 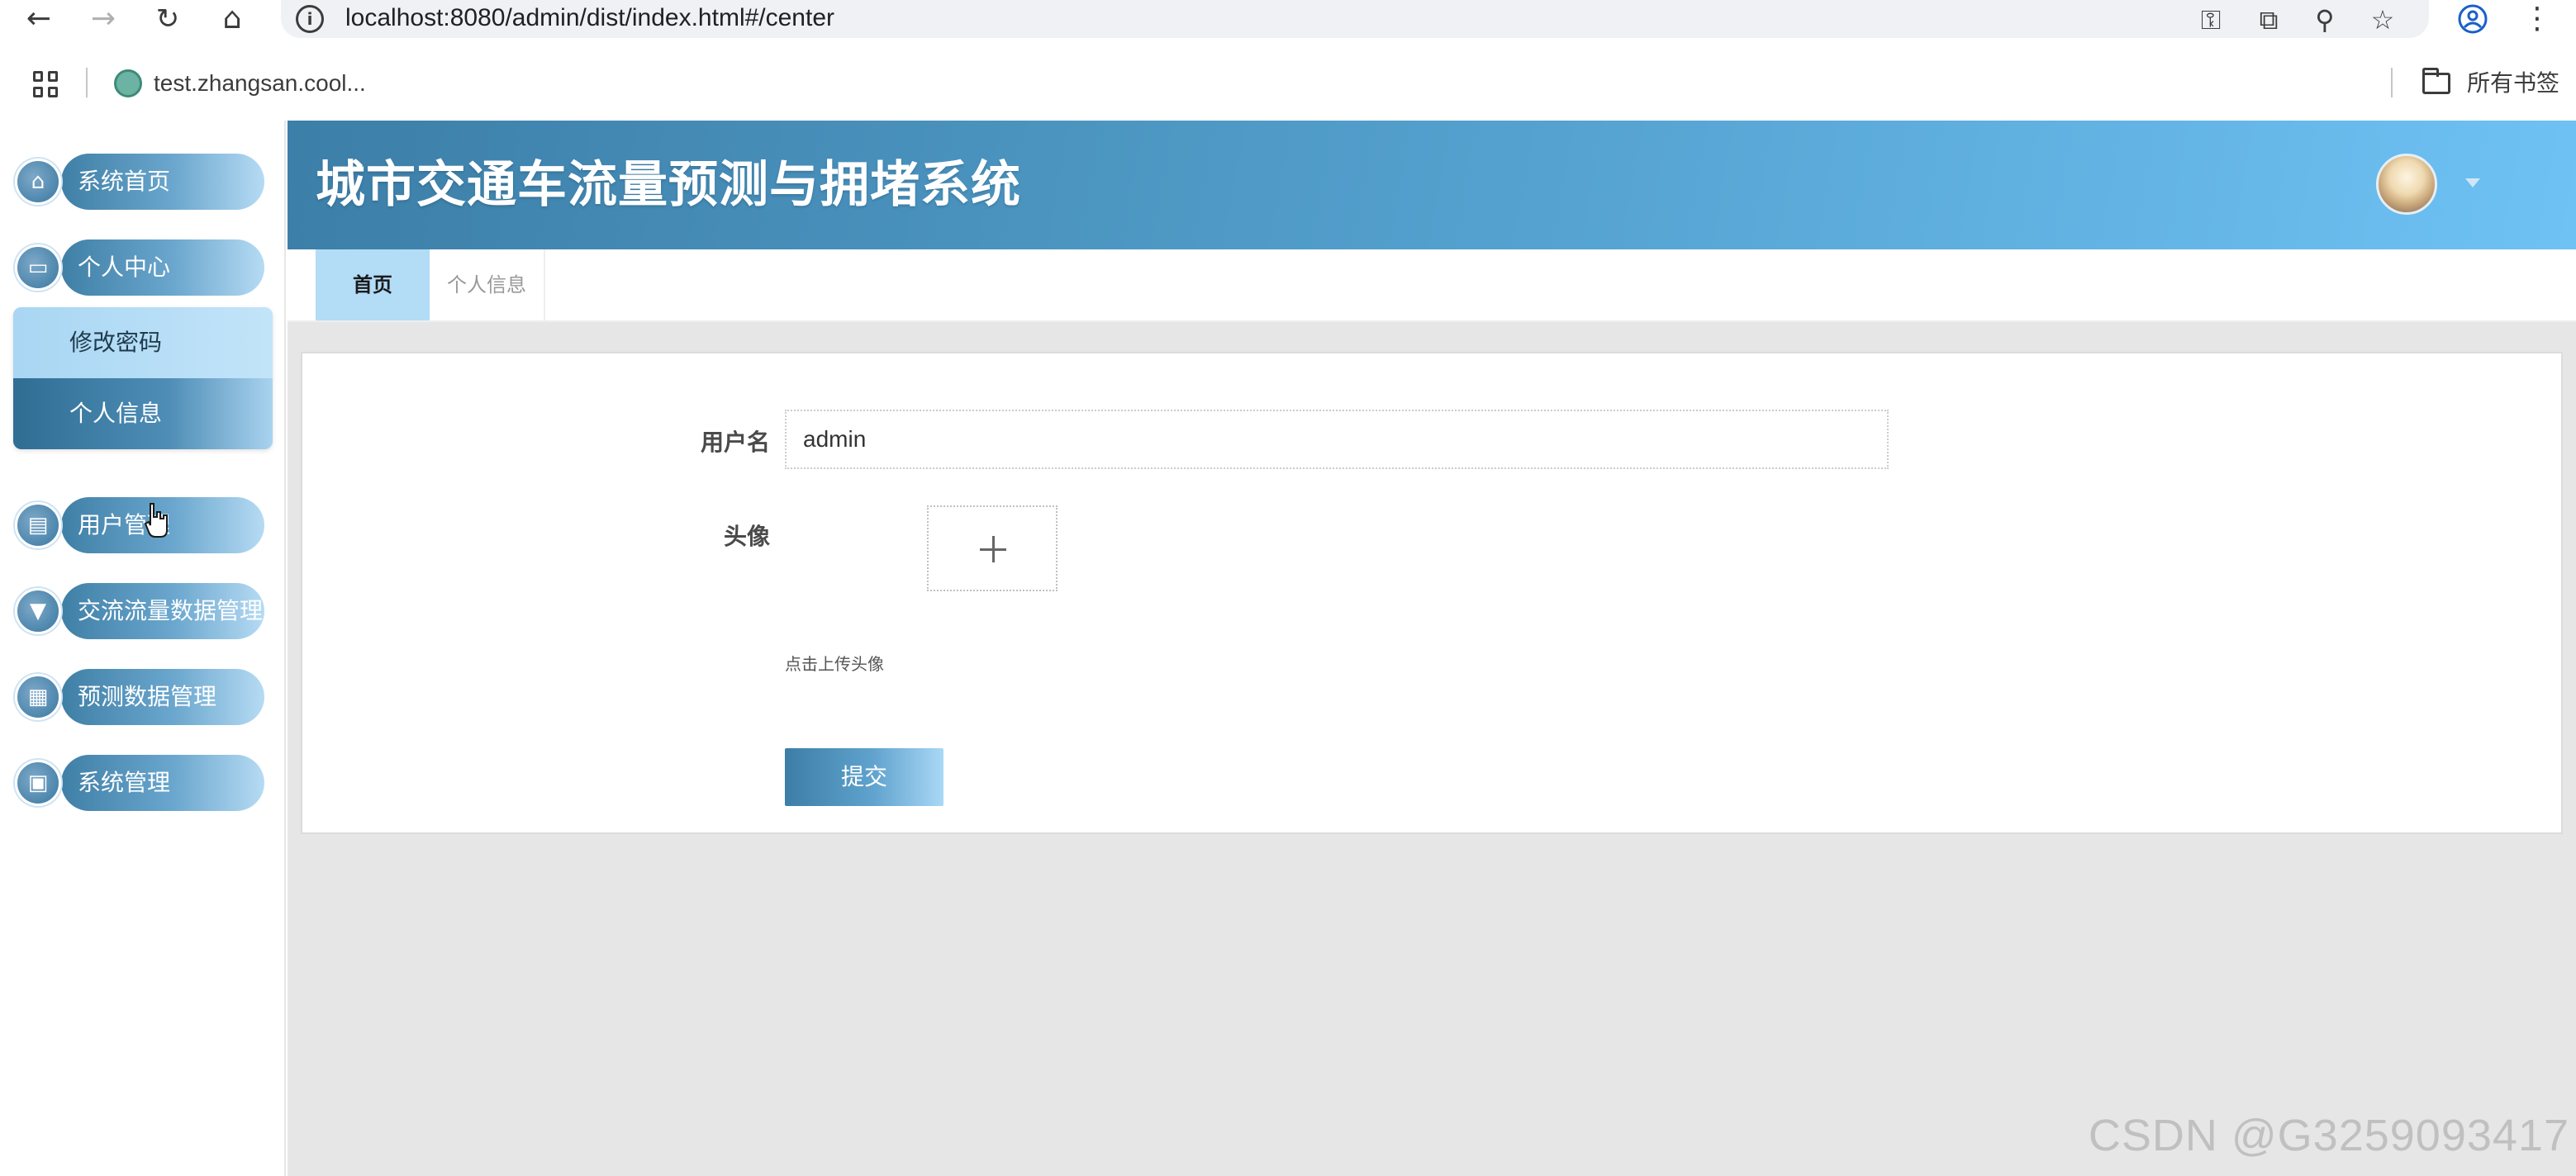 I want to click on tab-personal-info: 个人信息, so click(x=487, y=284).